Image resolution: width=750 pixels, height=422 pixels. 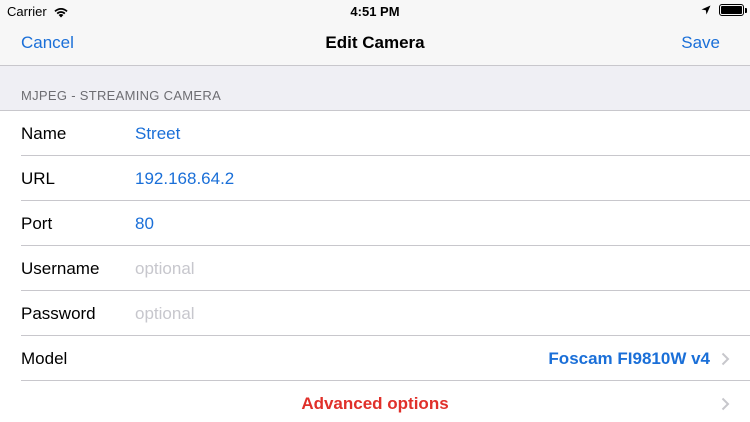 I want to click on model-label: Model, so click(x=44, y=358).